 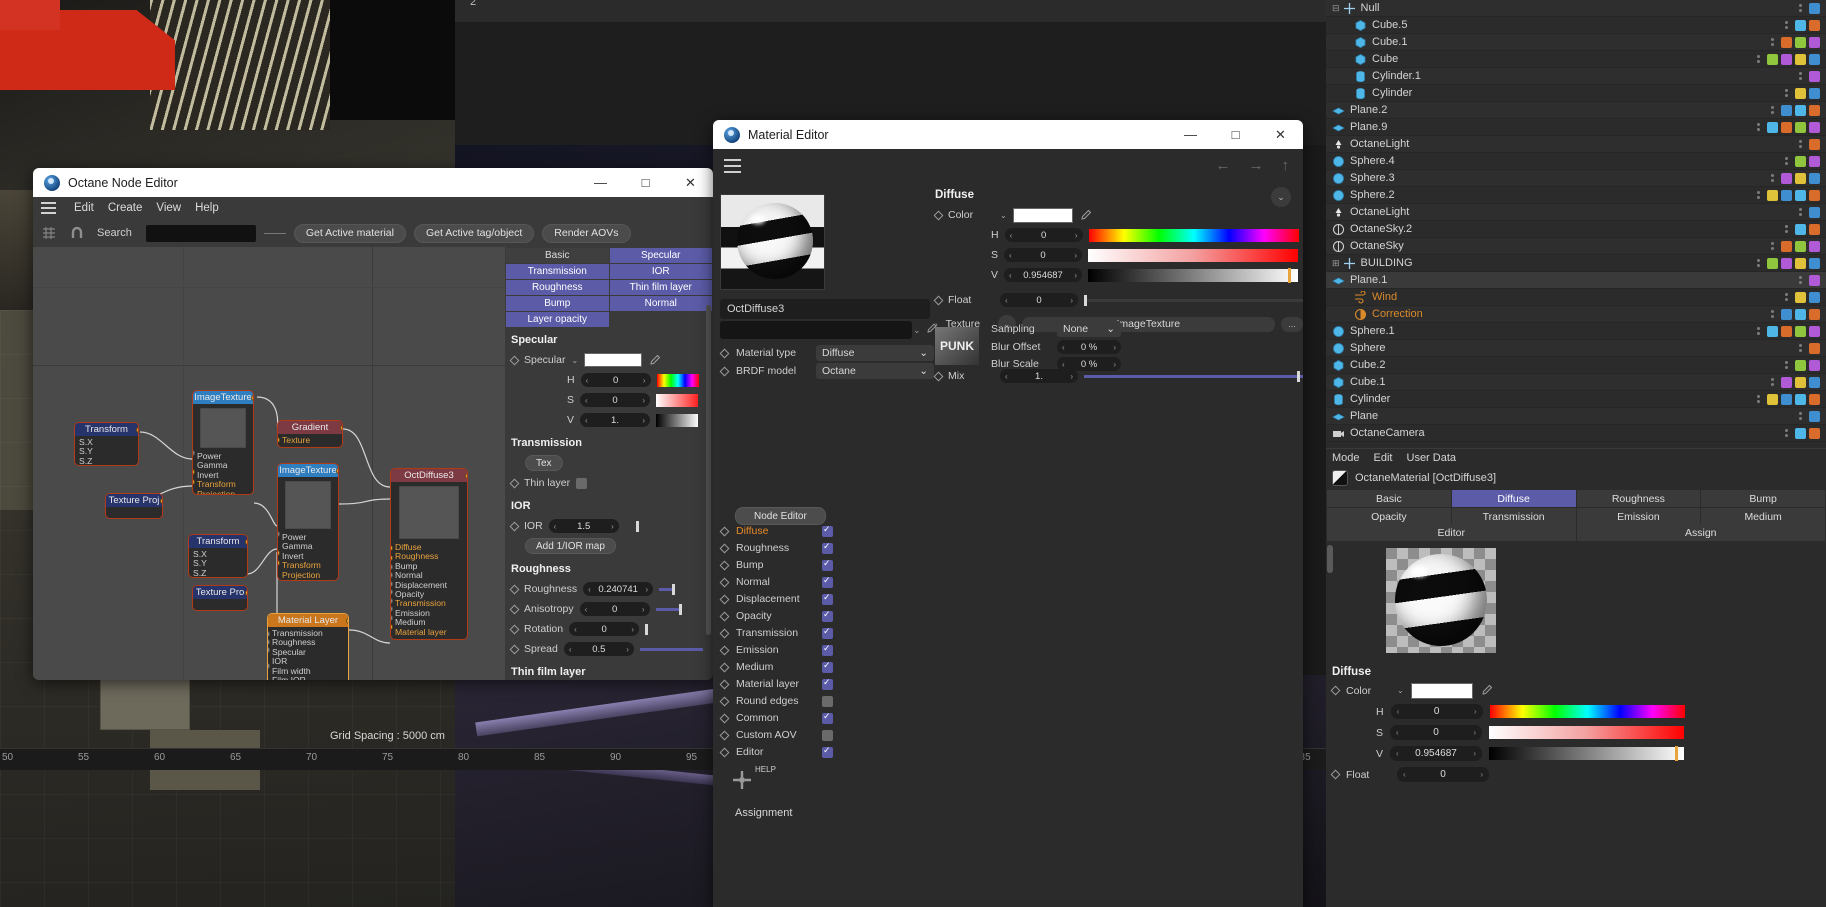 What do you see at coordinates (252, 398) in the screenshot?
I see `node-output-port` at bounding box center [252, 398].